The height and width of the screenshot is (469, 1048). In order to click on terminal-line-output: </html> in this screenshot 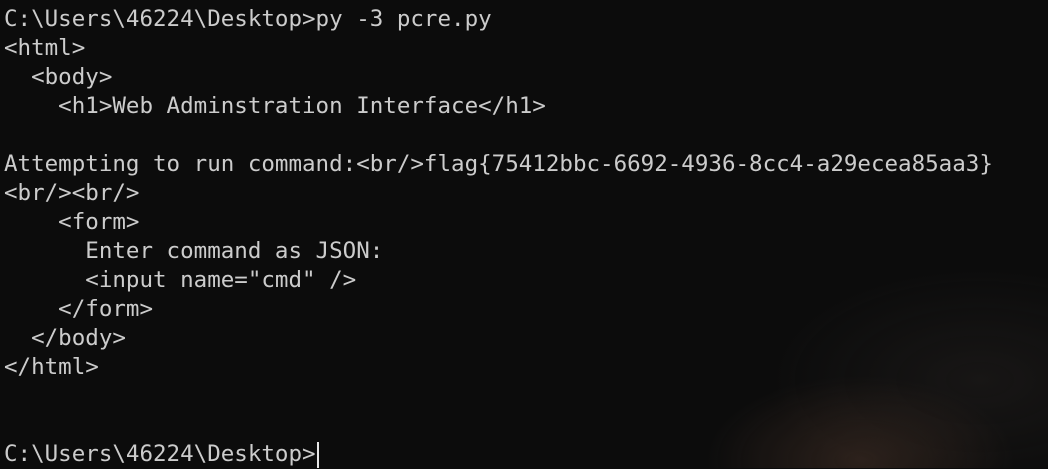, I will do `click(51, 367)`.